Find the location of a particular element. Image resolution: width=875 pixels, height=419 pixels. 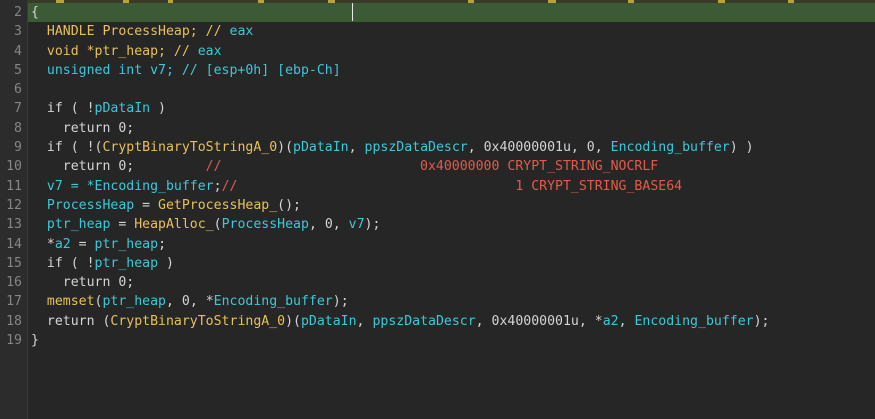

line-number: 6 is located at coordinates (18, 90).